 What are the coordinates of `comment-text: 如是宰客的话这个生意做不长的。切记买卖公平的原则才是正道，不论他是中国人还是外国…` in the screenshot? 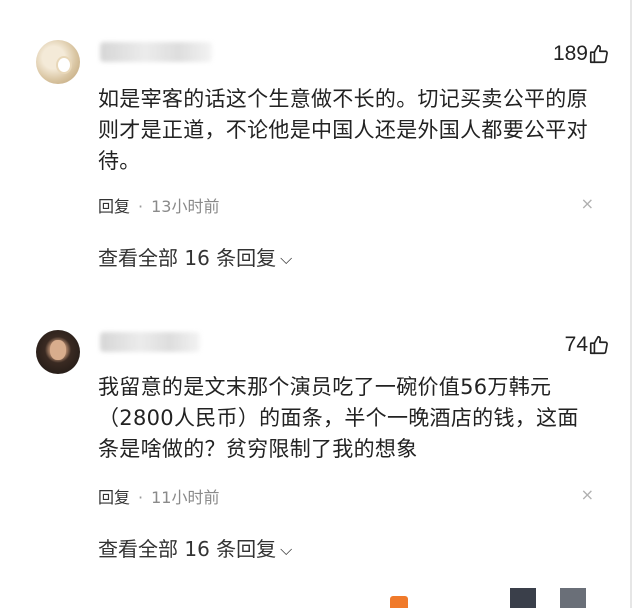 It's located at (343, 130).